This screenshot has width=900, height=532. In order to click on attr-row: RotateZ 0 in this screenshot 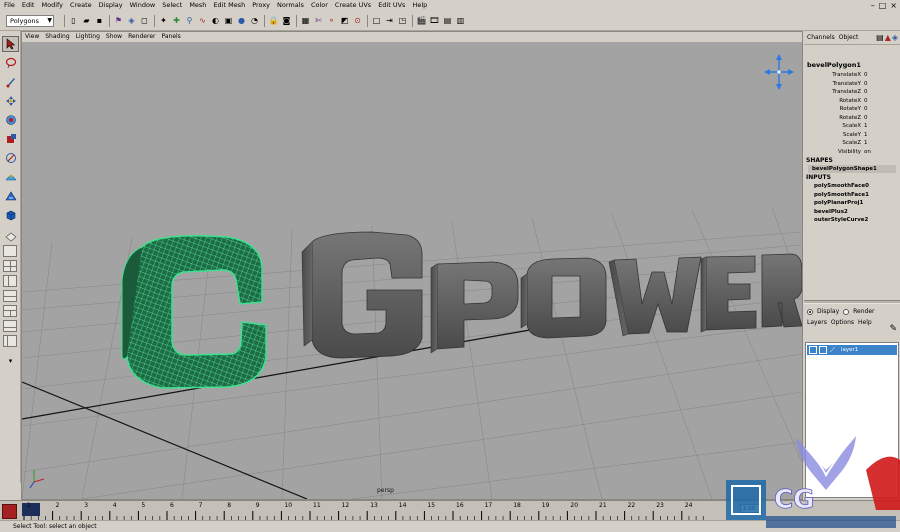, I will do `click(852, 118)`.